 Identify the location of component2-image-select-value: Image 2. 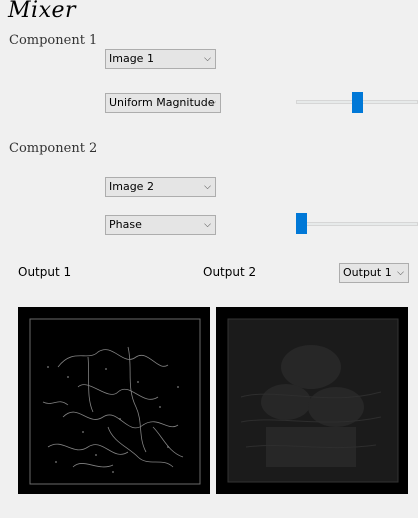
(131, 186).